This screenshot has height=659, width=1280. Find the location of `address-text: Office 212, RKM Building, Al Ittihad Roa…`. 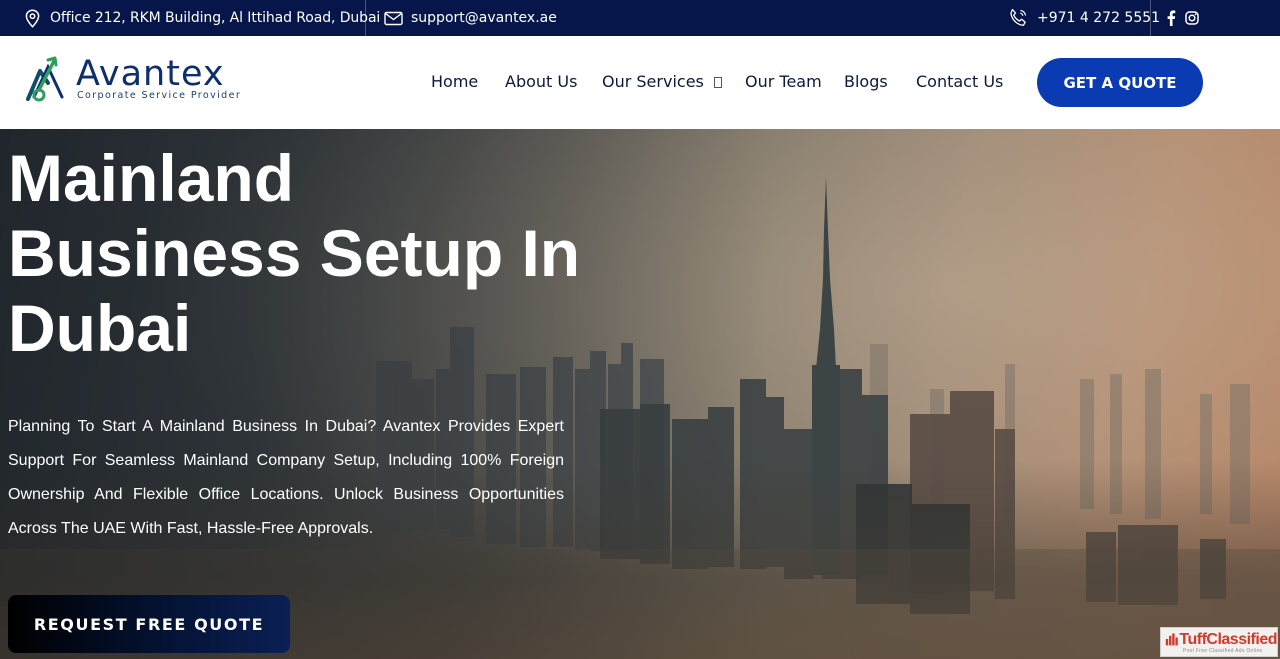

address-text: Office 212, RKM Building, Al Ittihad Roa… is located at coordinates (215, 18).